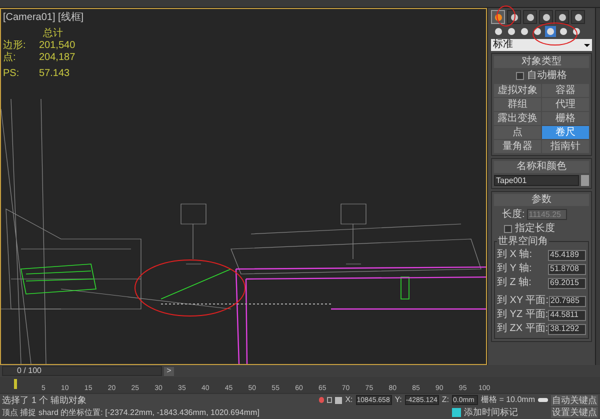  I want to click on display-tab, so click(562, 17).